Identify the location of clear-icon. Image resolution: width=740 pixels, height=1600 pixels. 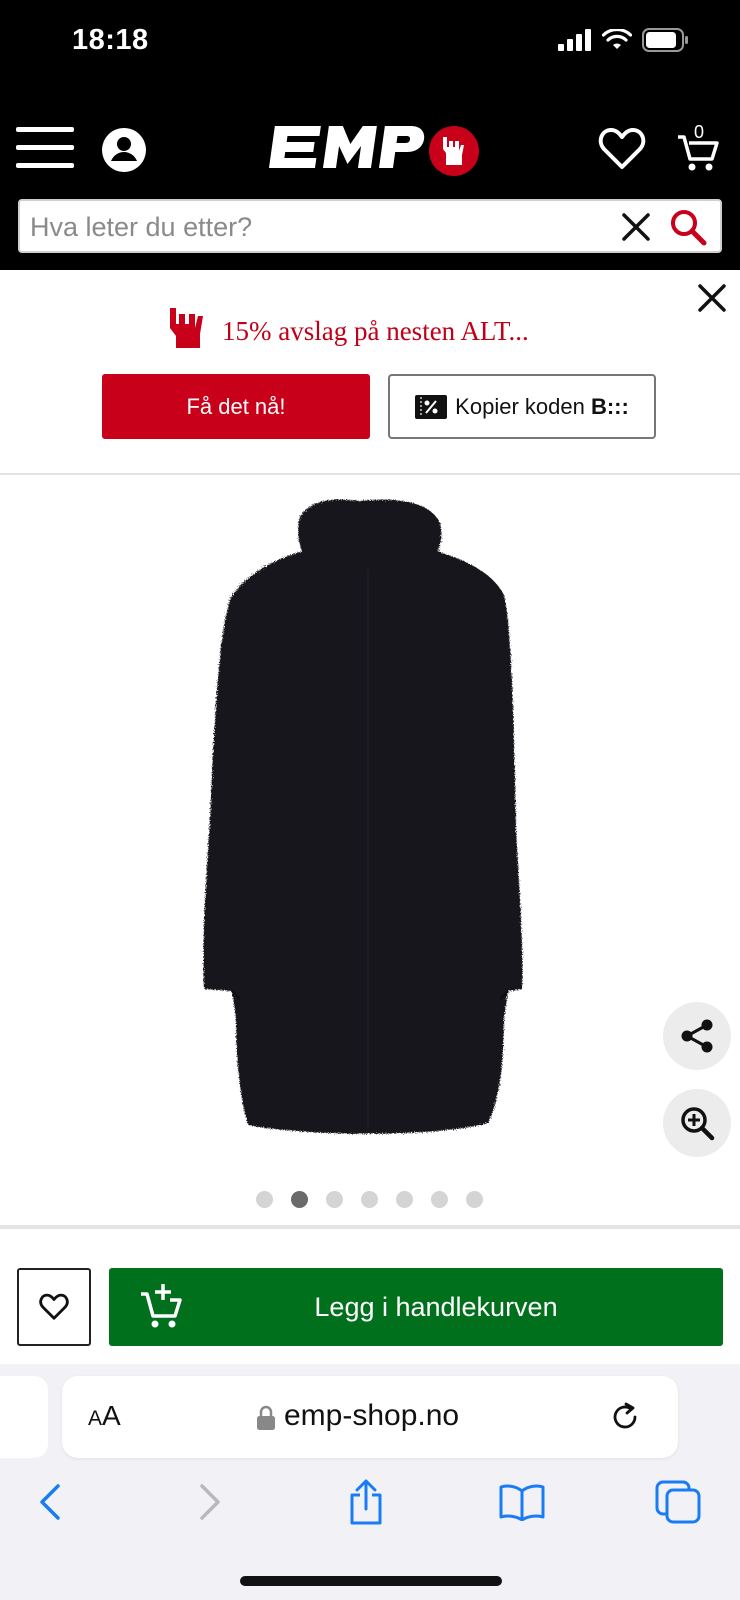
(636, 227).